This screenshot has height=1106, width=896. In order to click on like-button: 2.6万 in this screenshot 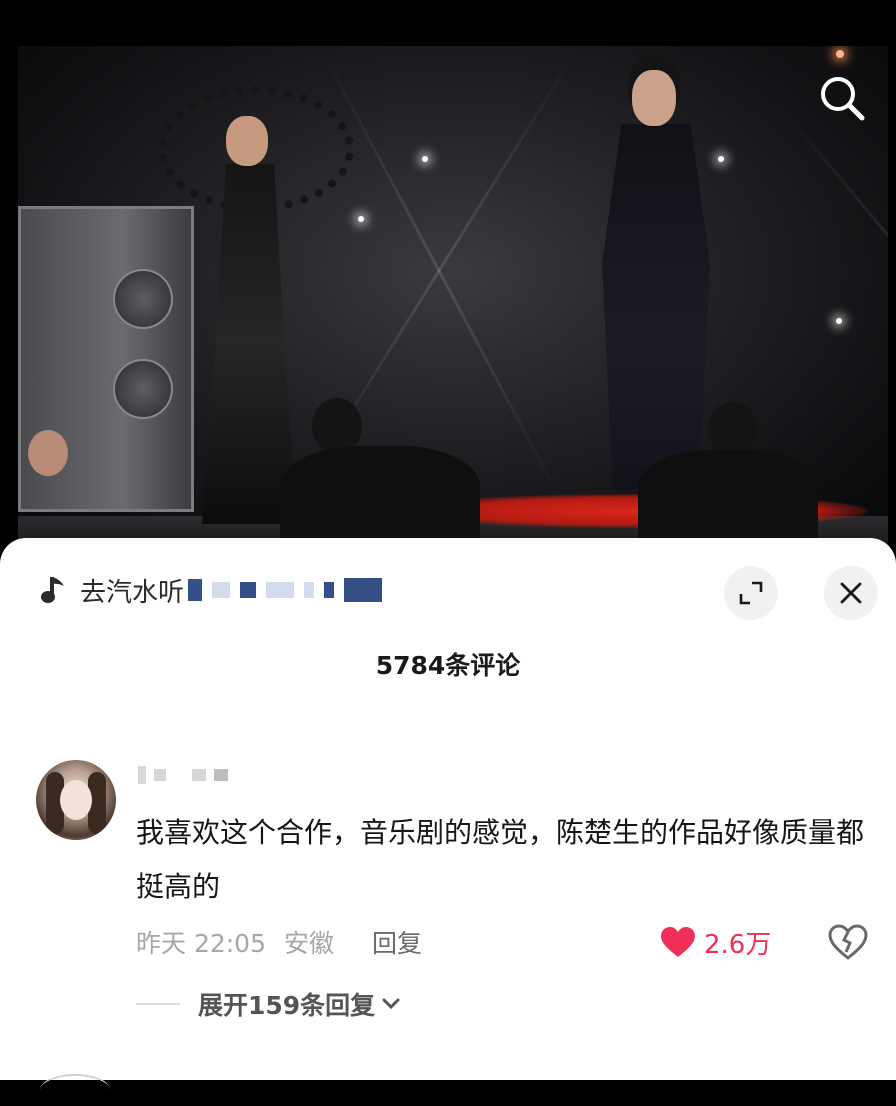, I will do `click(715, 942)`.